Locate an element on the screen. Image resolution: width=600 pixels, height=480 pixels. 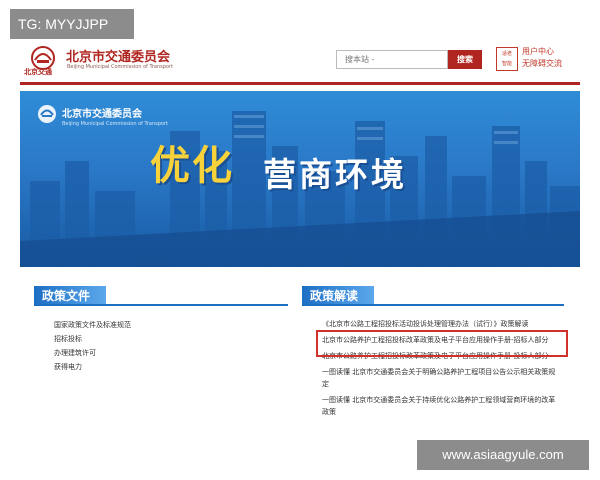
header-divider is located at coordinates (300, 83).